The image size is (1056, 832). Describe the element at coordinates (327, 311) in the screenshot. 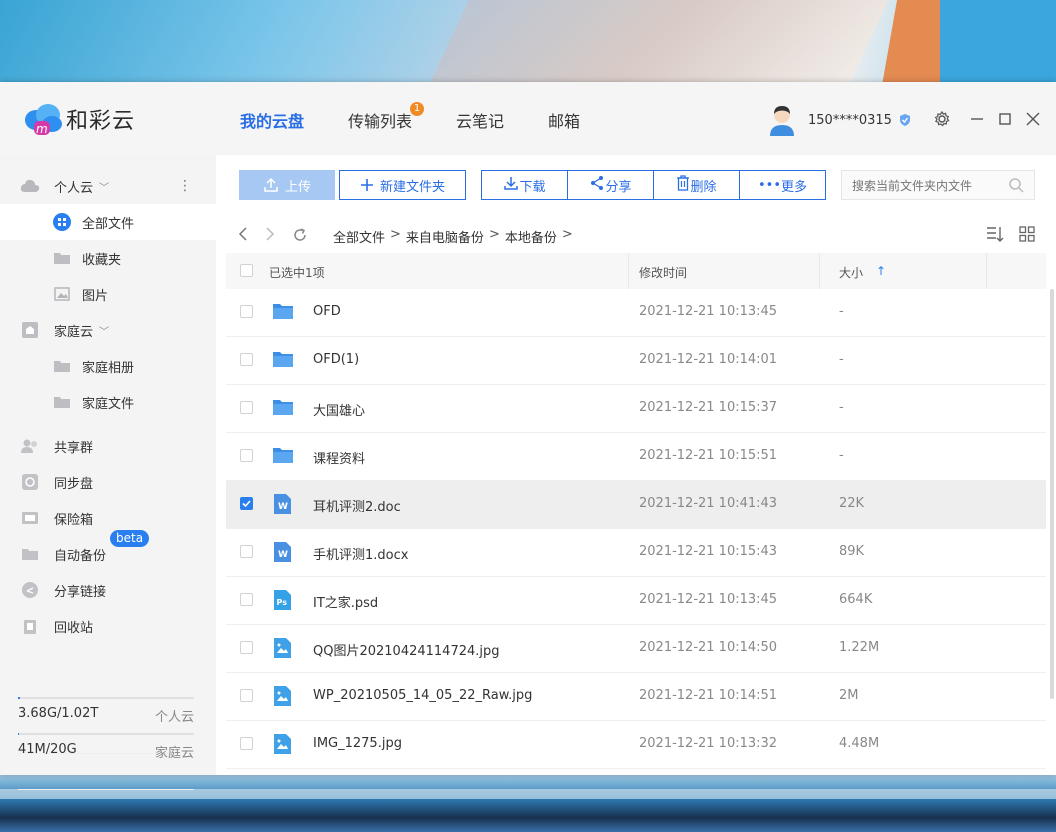

I see `file-name: OFD` at that location.